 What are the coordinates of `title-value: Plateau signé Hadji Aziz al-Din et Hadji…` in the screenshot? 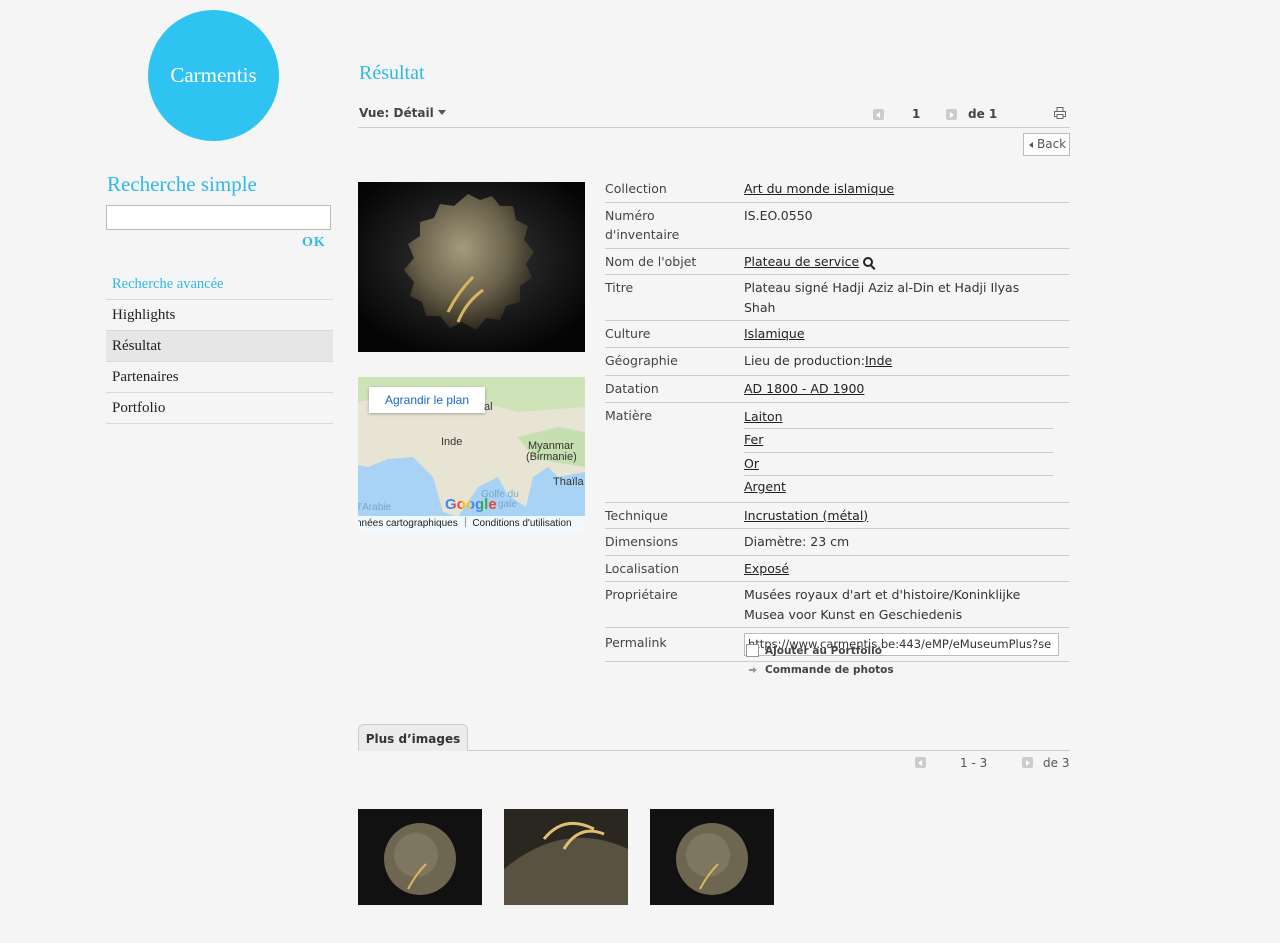 It's located at (882, 297).